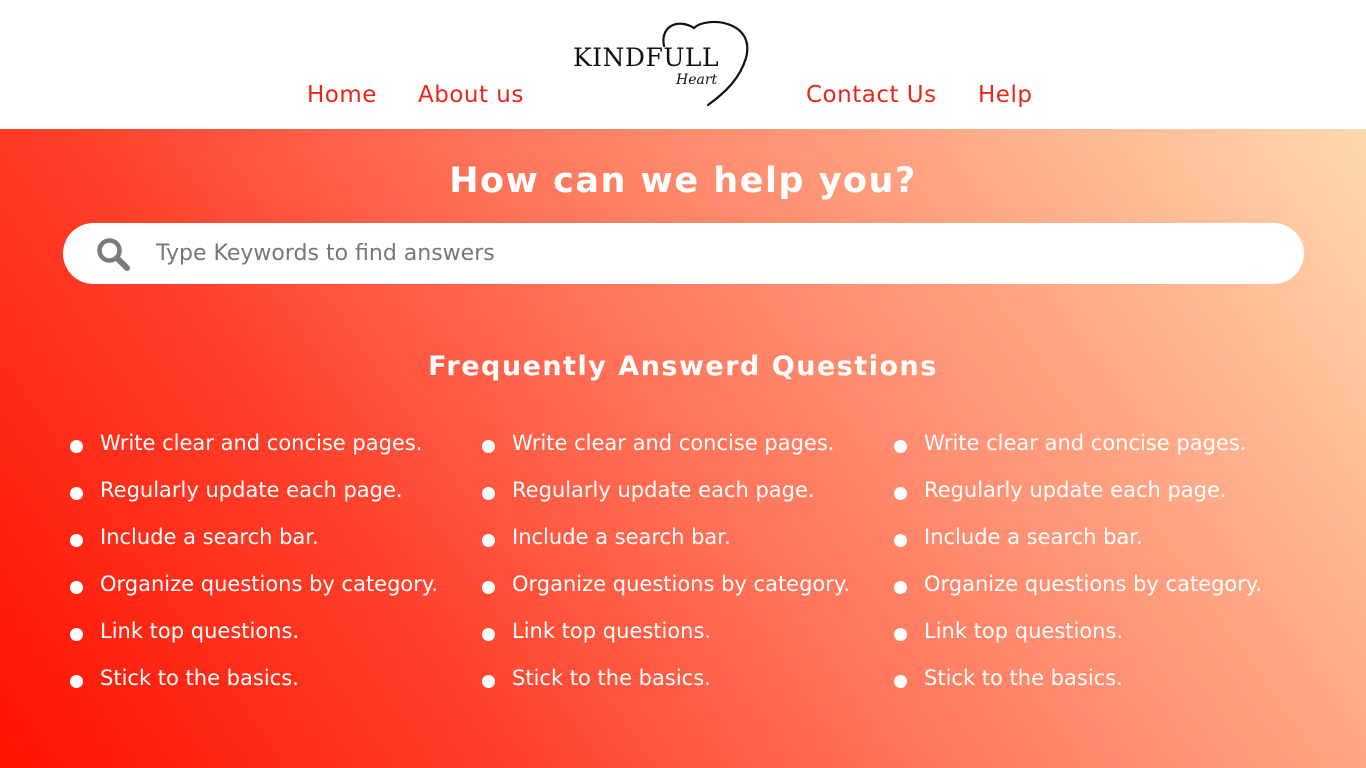  Describe the element at coordinates (1005, 95) in the screenshot. I see `nav-help-link: Help` at that location.